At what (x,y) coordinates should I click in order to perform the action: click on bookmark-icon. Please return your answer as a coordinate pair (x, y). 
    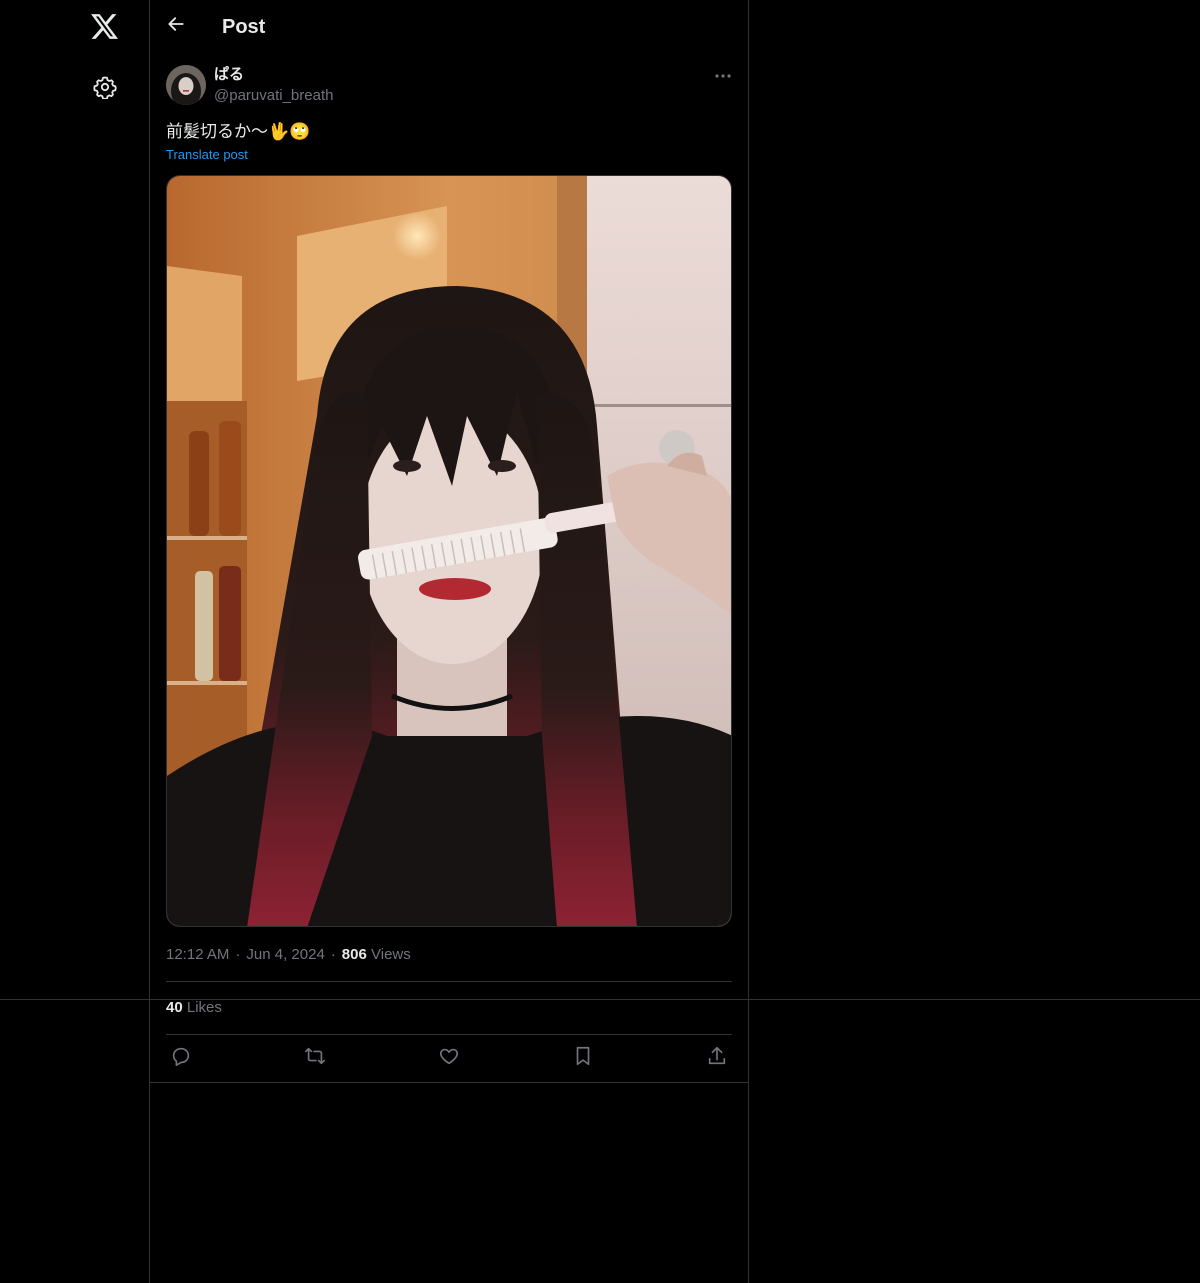
    Looking at the image, I should click on (583, 1058).